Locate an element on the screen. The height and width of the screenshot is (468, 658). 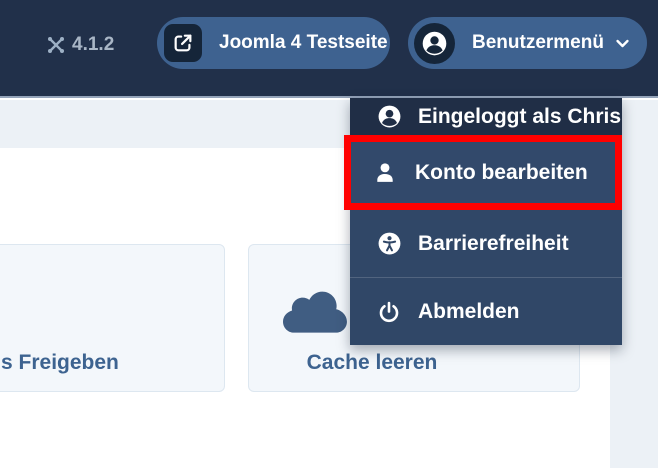
version-number: 4.1.2 is located at coordinates (93, 44).